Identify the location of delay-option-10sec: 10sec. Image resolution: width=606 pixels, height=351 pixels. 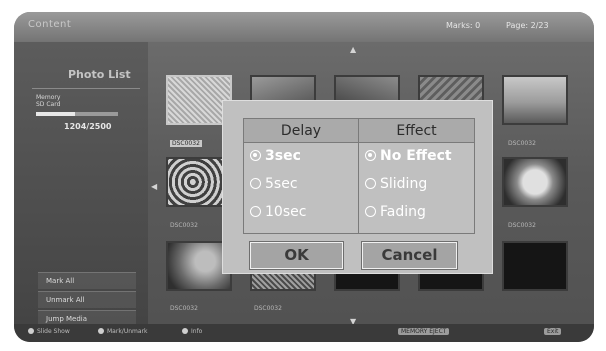
(278, 212).